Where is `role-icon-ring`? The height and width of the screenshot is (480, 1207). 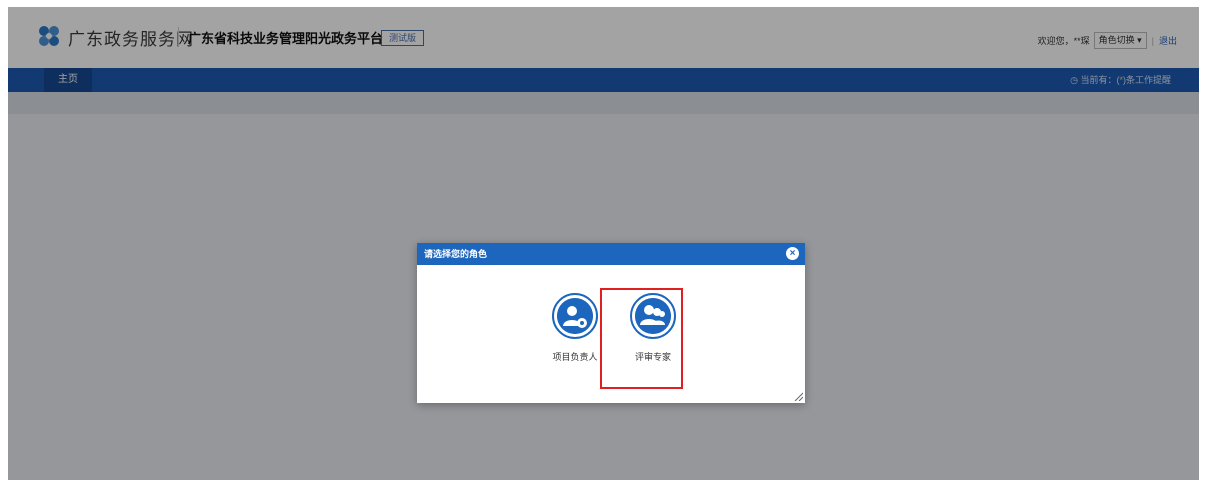 role-icon-ring is located at coordinates (575, 316).